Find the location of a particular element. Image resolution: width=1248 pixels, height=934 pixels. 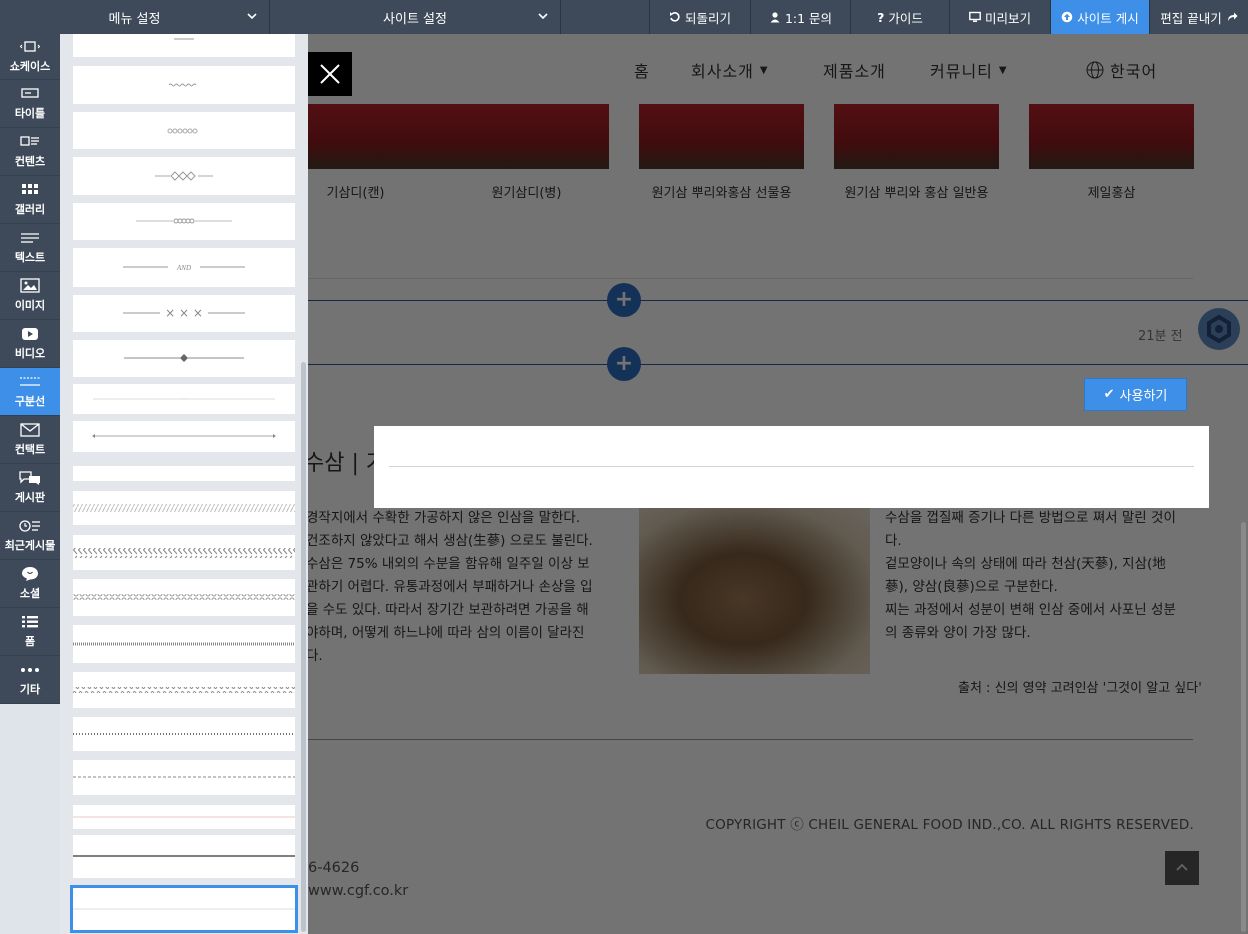

sidebar-item-showcase: 쇼케이스 is located at coordinates (30, 57).